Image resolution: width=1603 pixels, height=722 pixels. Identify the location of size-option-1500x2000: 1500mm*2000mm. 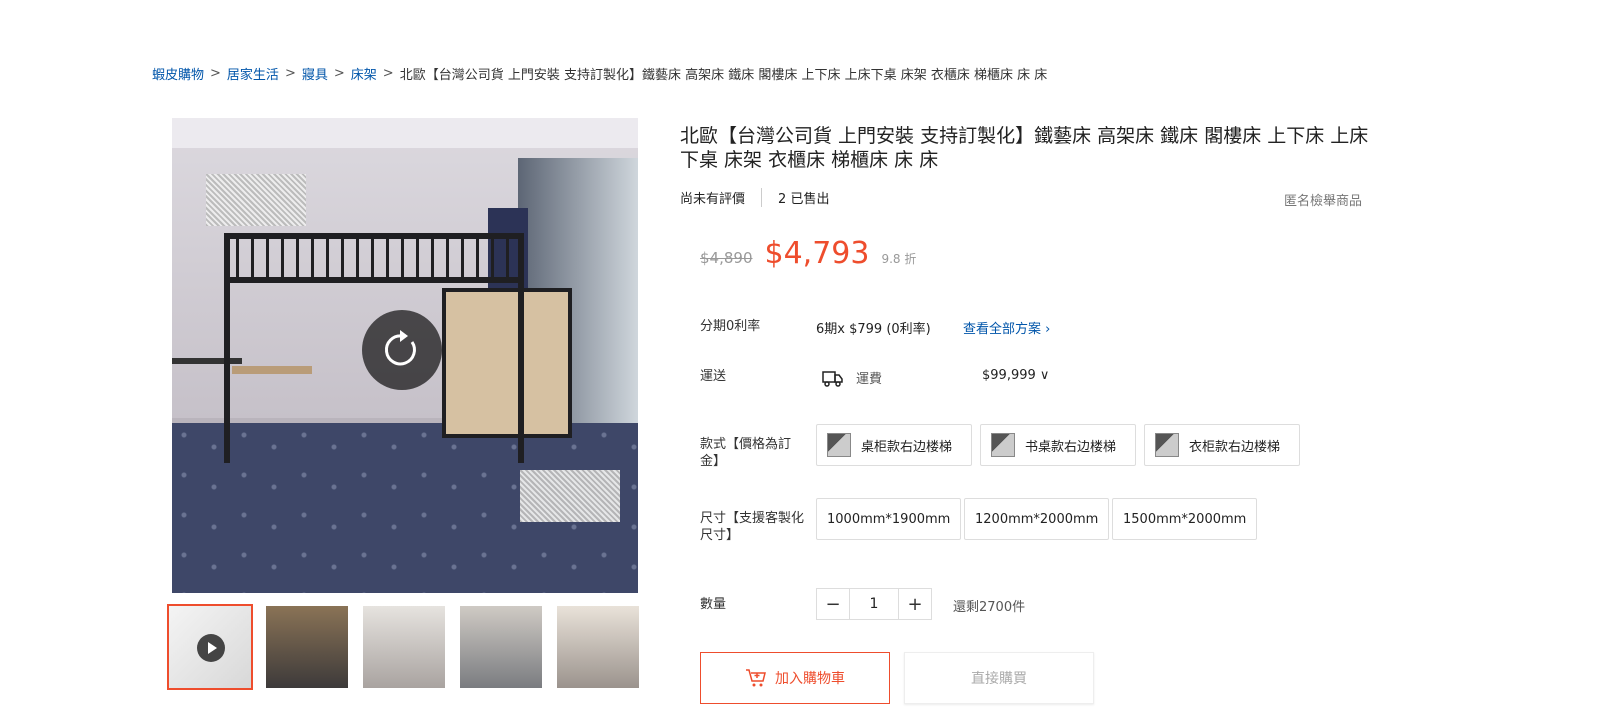
(1185, 519).